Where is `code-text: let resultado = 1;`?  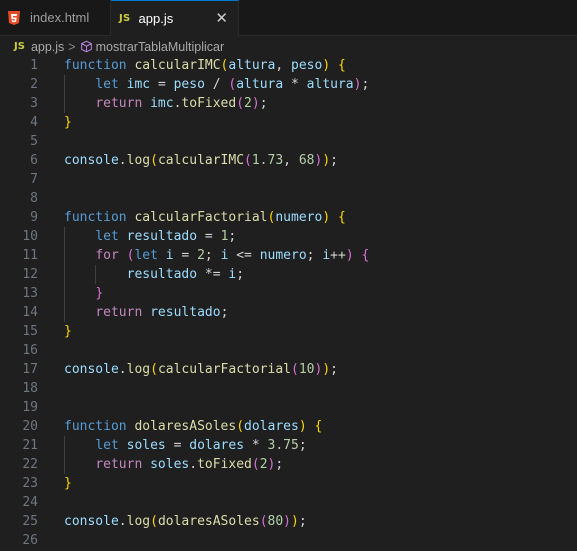 code-text: let resultado = 1; is located at coordinates (166, 236).